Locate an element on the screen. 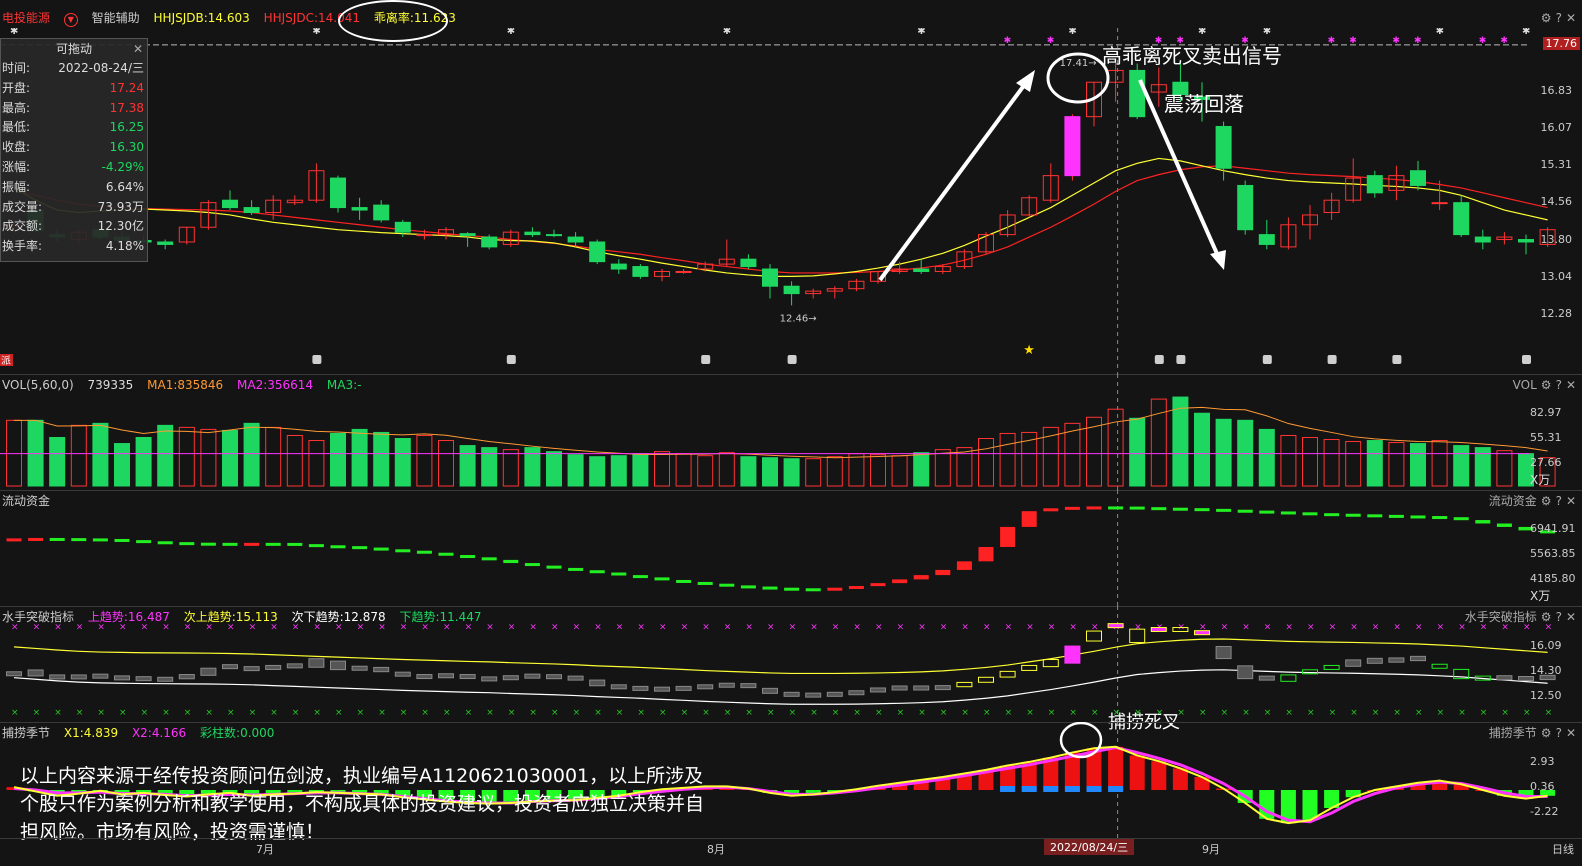 Image resolution: width=1582 pixels, height=866 pixels. sailor-y-tick: 12.50 is located at coordinates (1546, 695).